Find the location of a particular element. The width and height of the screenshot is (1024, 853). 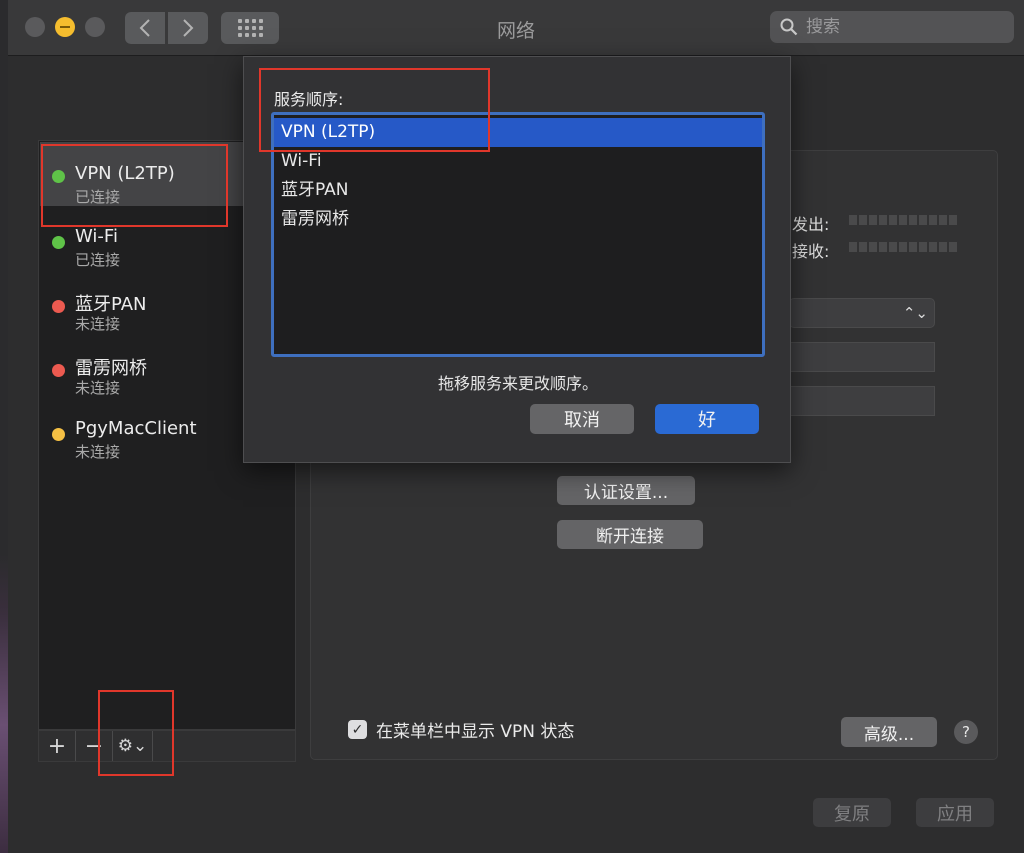

account-name-field is located at coordinates (862, 401).